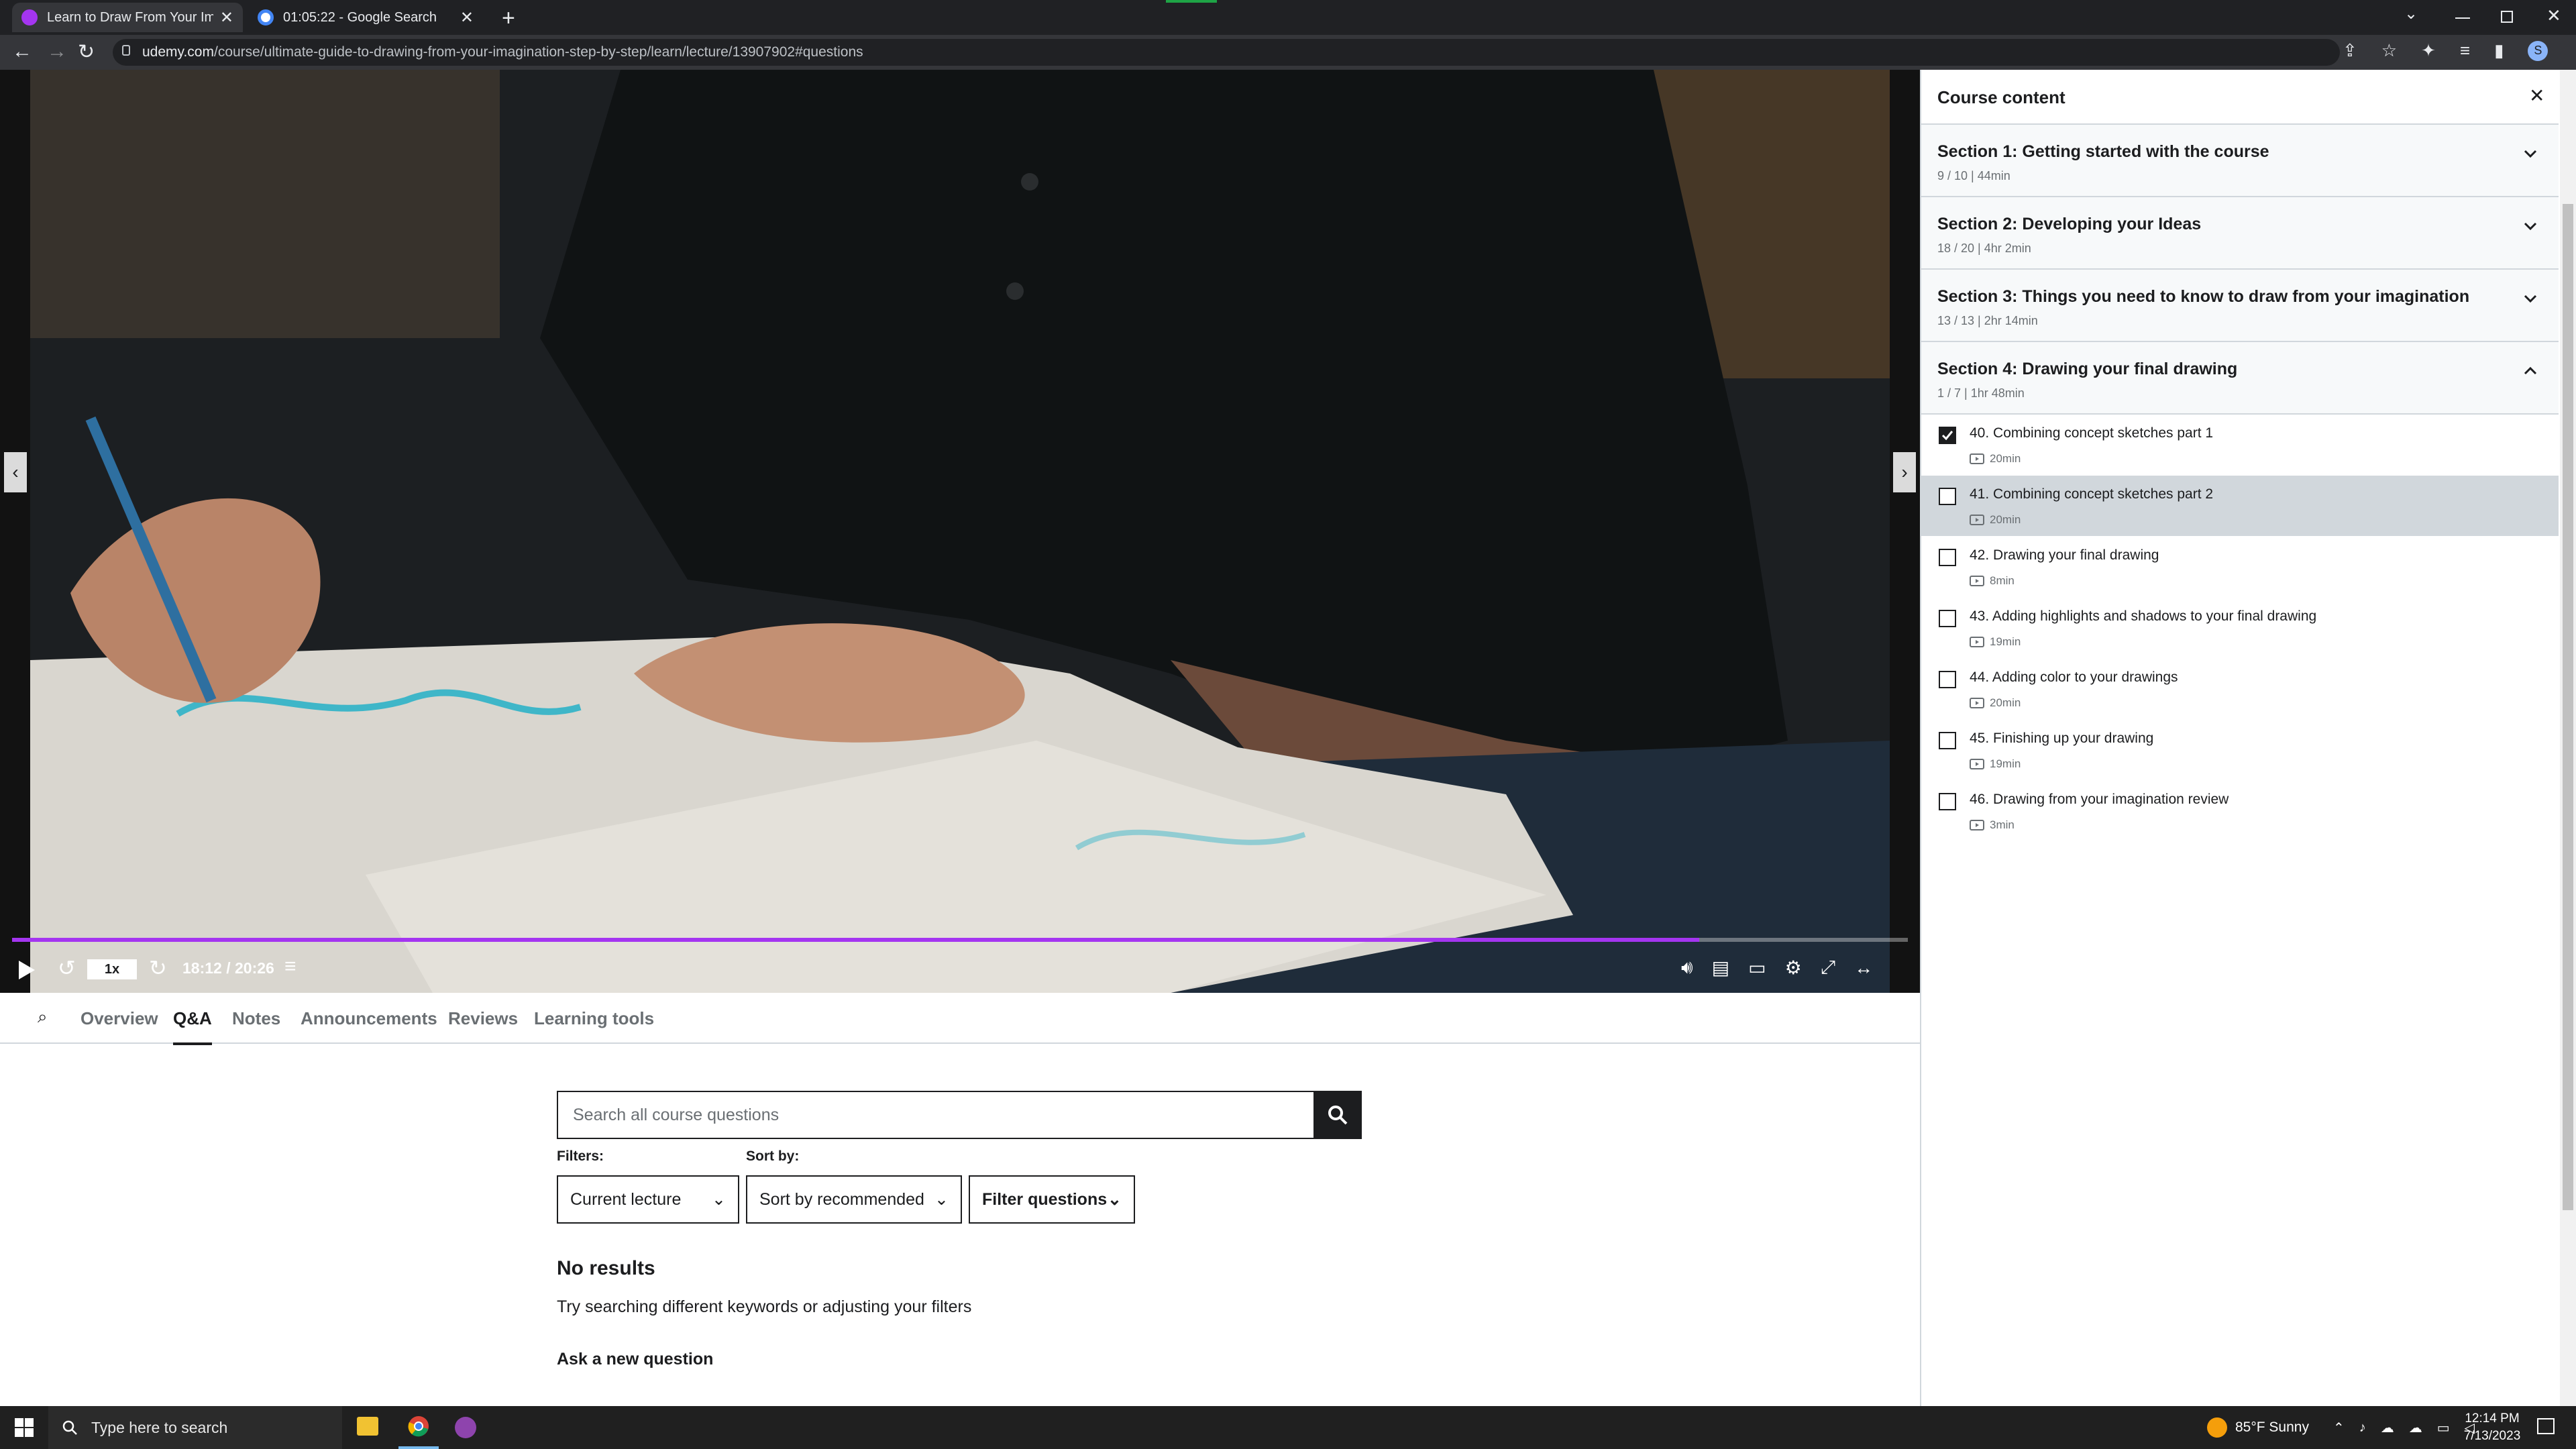 The height and width of the screenshot is (1449, 2576). Describe the element at coordinates (2258, 1427) in the screenshot. I see `weather-widget: 85°F Sunny` at that location.